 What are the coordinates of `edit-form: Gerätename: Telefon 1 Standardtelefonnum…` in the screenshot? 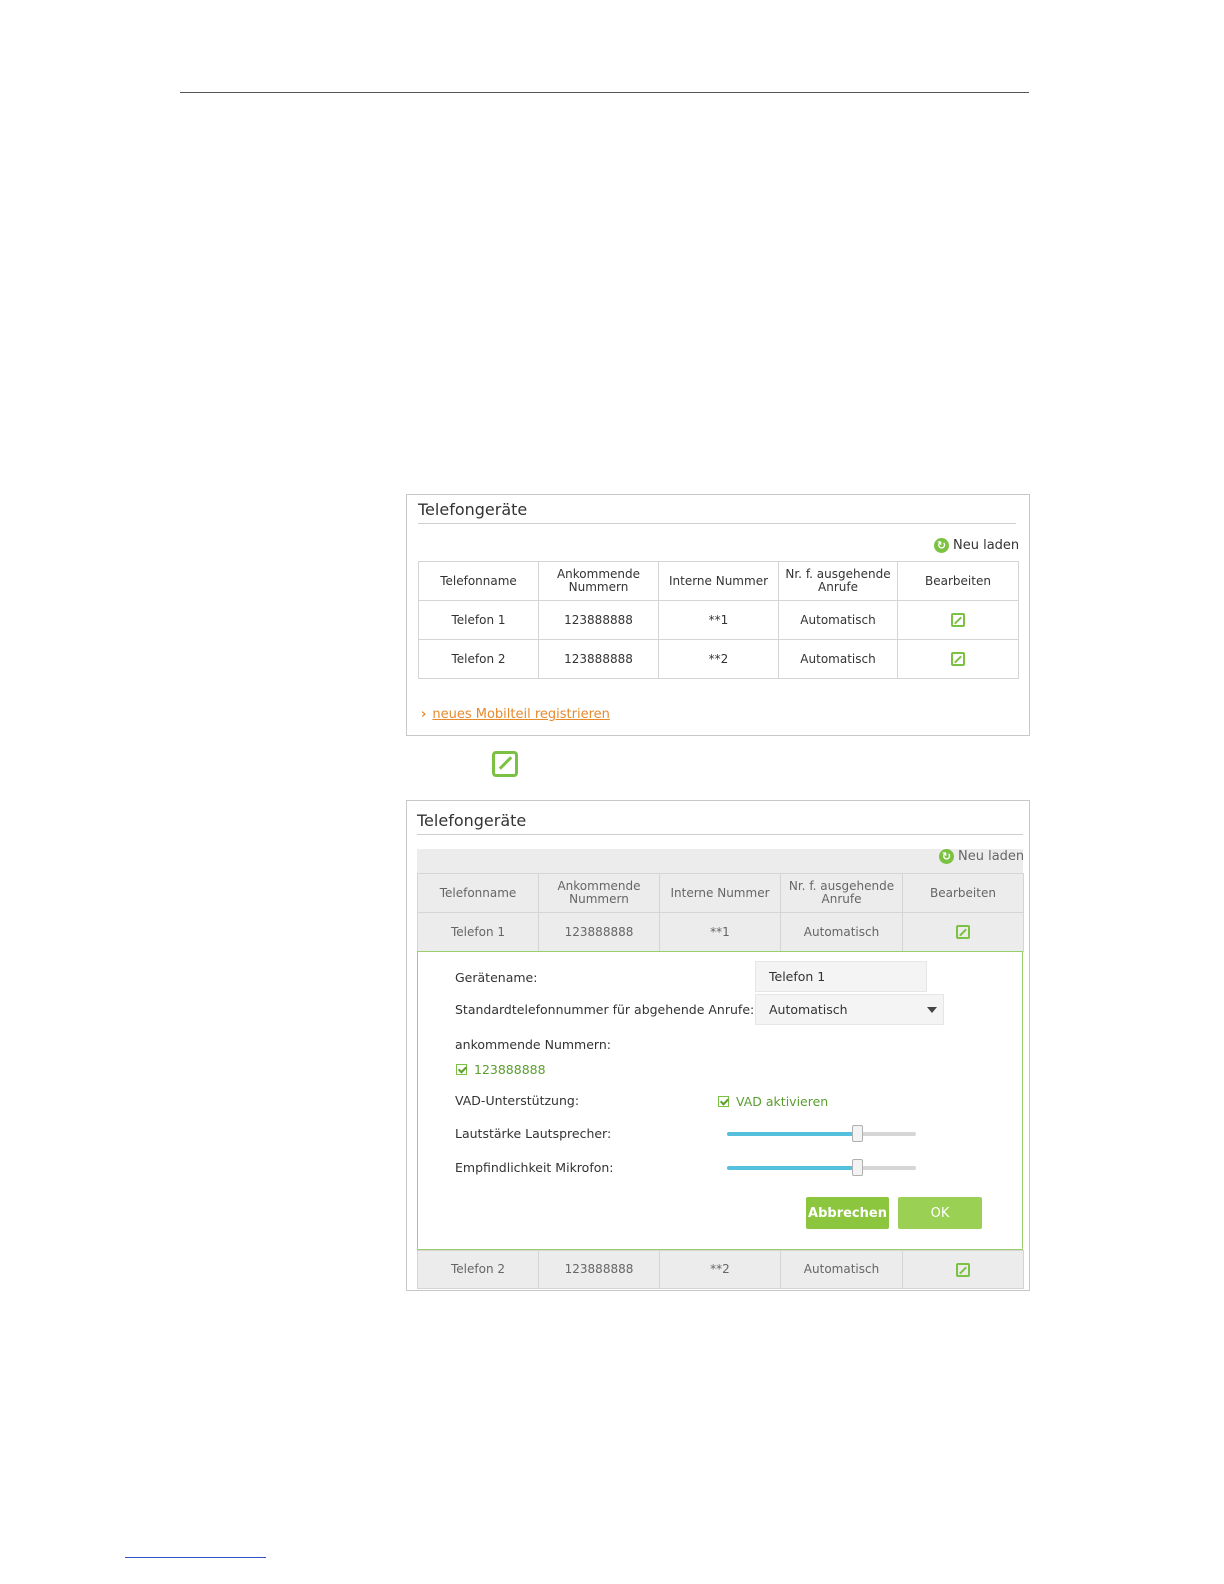 It's located at (720, 1100).